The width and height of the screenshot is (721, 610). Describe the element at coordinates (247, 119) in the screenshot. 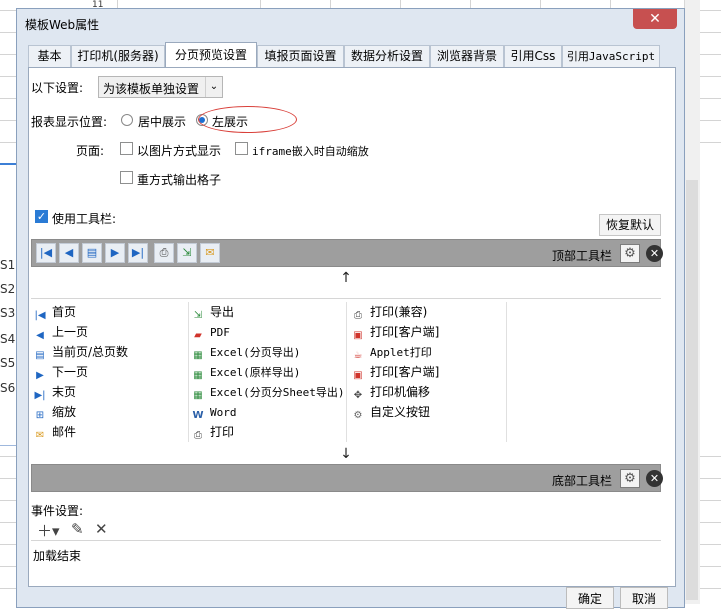

I see `highlight-annotation` at that location.